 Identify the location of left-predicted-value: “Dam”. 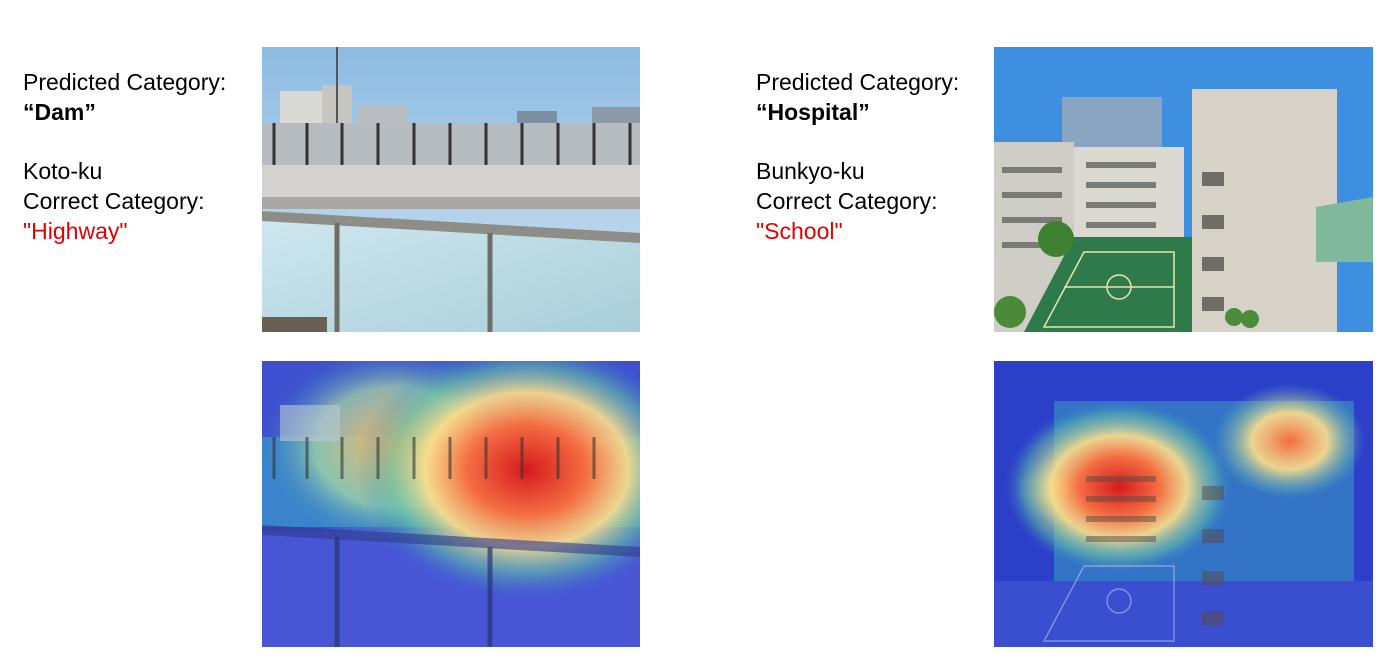
(59, 112).